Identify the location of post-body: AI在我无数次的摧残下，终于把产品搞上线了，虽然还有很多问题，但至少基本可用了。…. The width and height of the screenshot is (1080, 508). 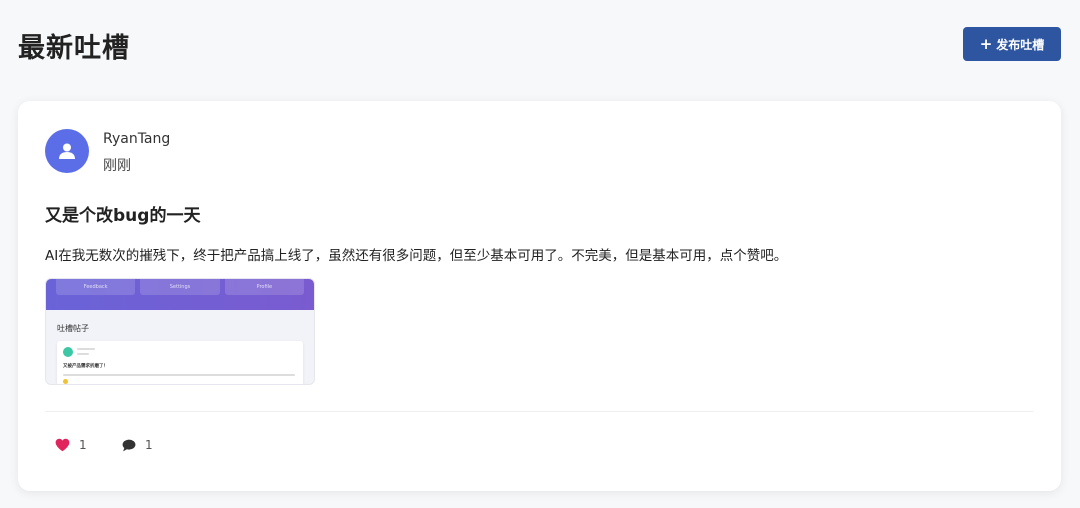
(416, 256).